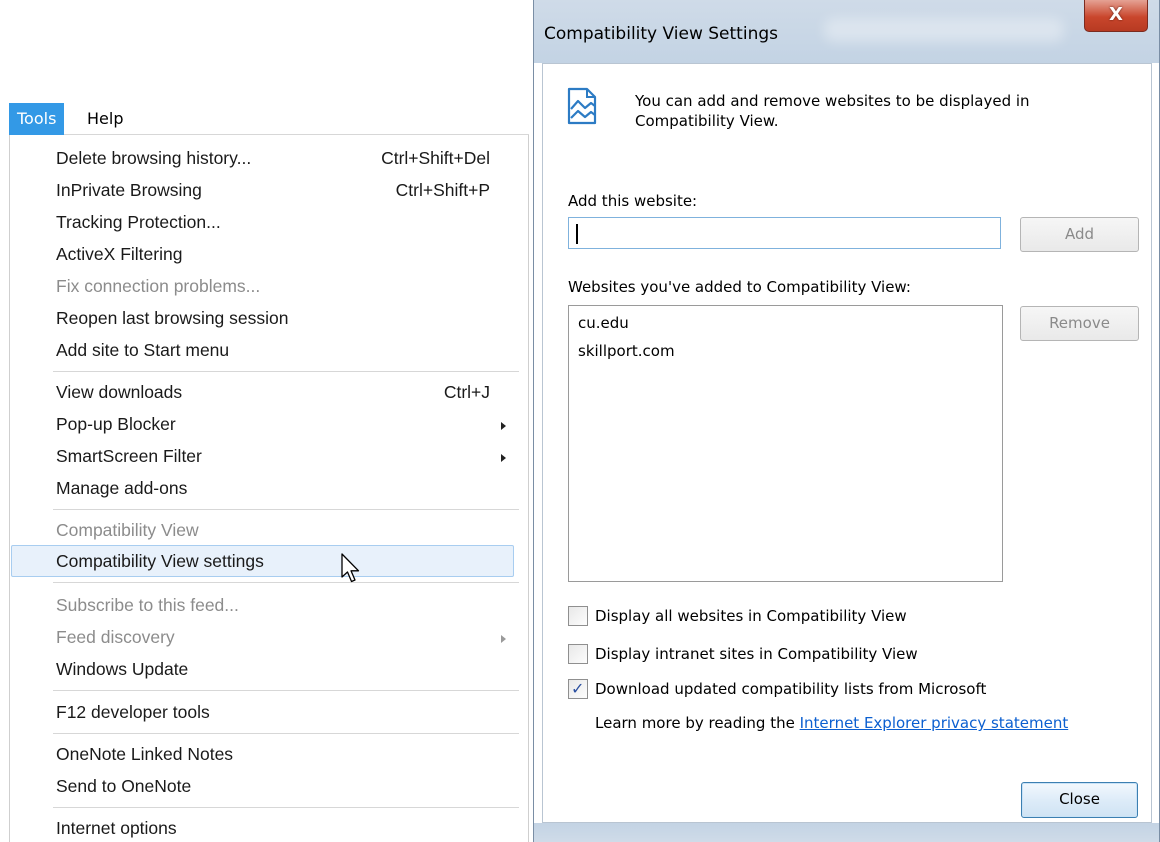 This screenshot has height=842, width=1160. I want to click on titlebar-background-blur, so click(944, 30).